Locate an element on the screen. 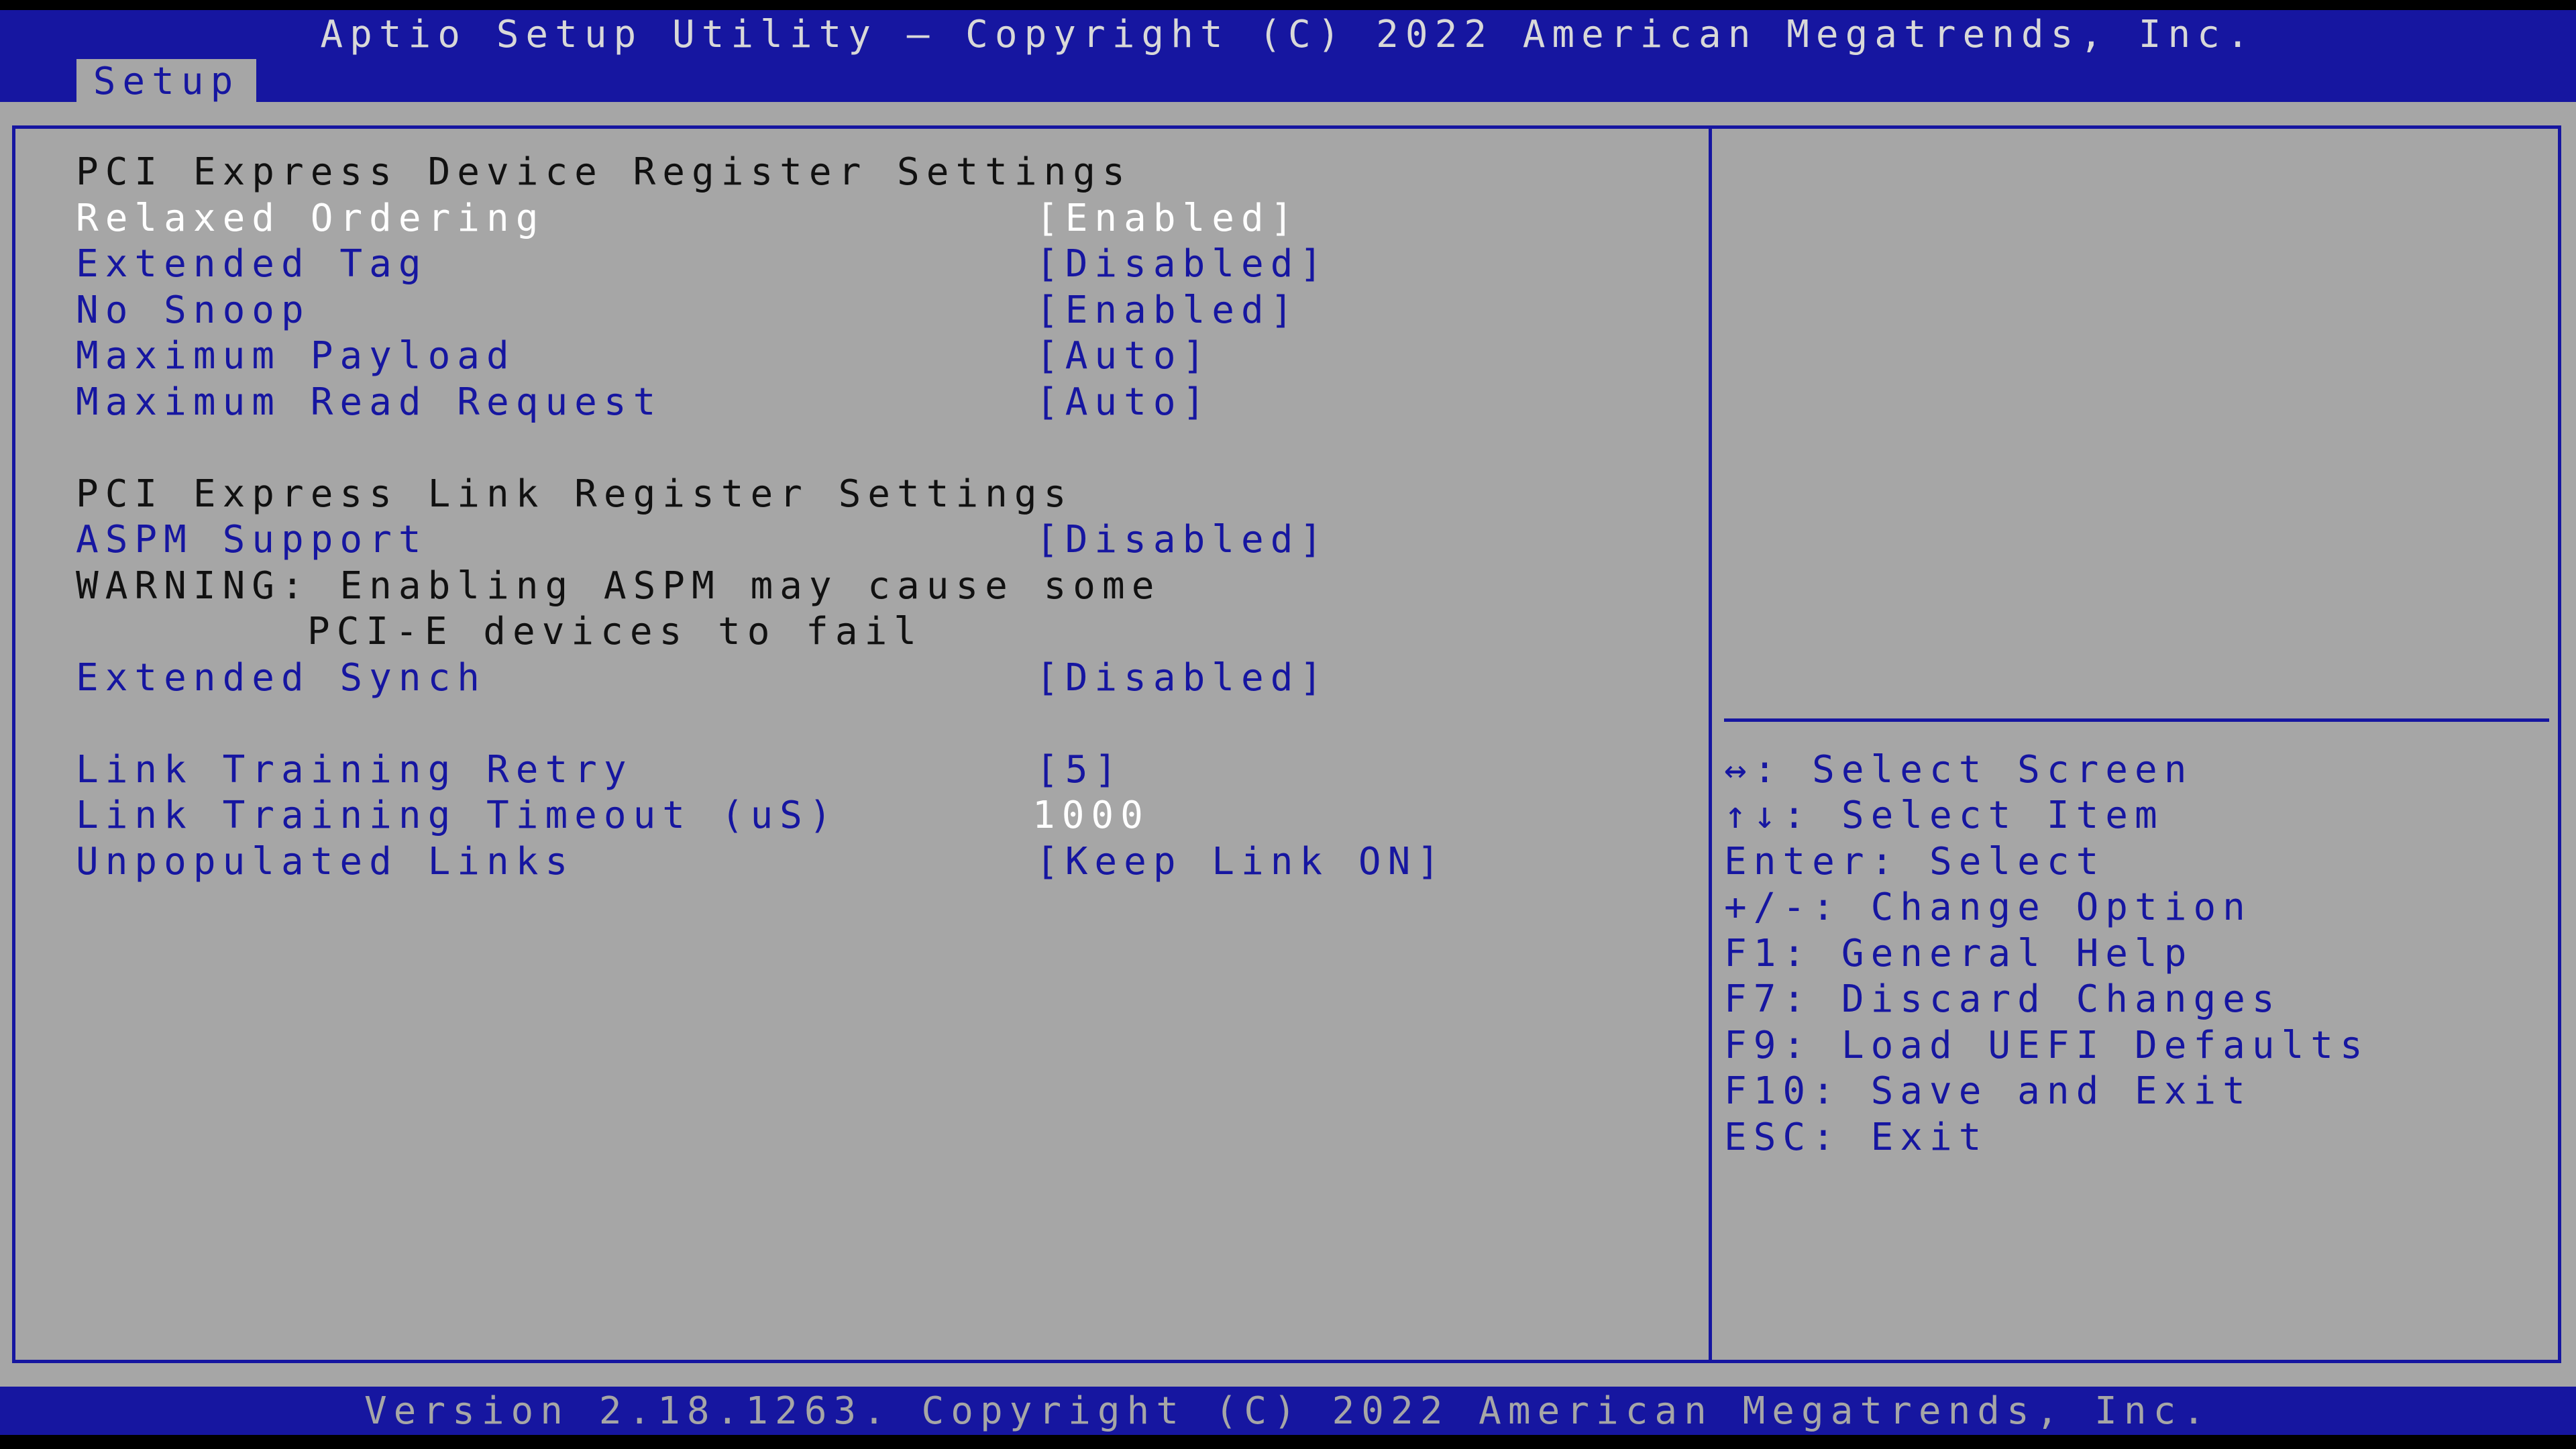 Image resolution: width=2576 pixels, height=1449 pixels. help-general-help: F1: General Help is located at coordinates (1959, 953).